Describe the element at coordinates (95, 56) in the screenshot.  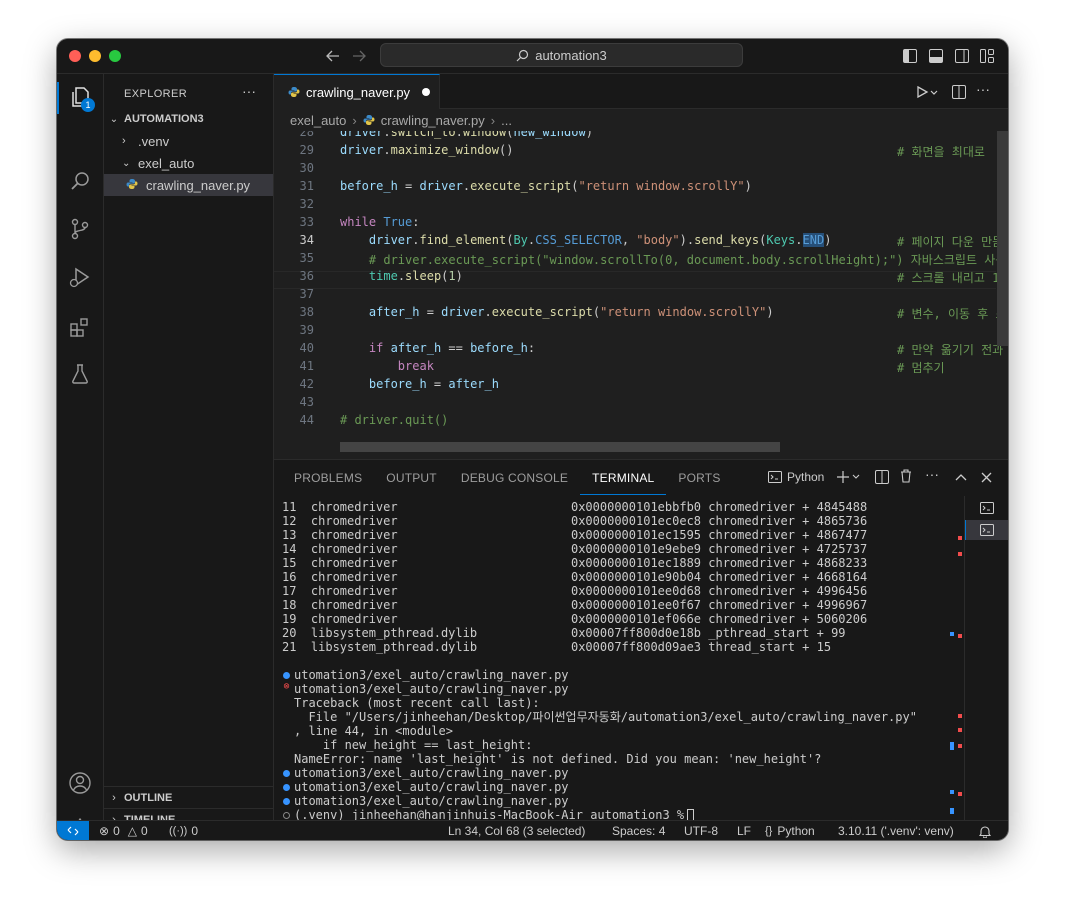
I see `minimize-window-button` at that location.